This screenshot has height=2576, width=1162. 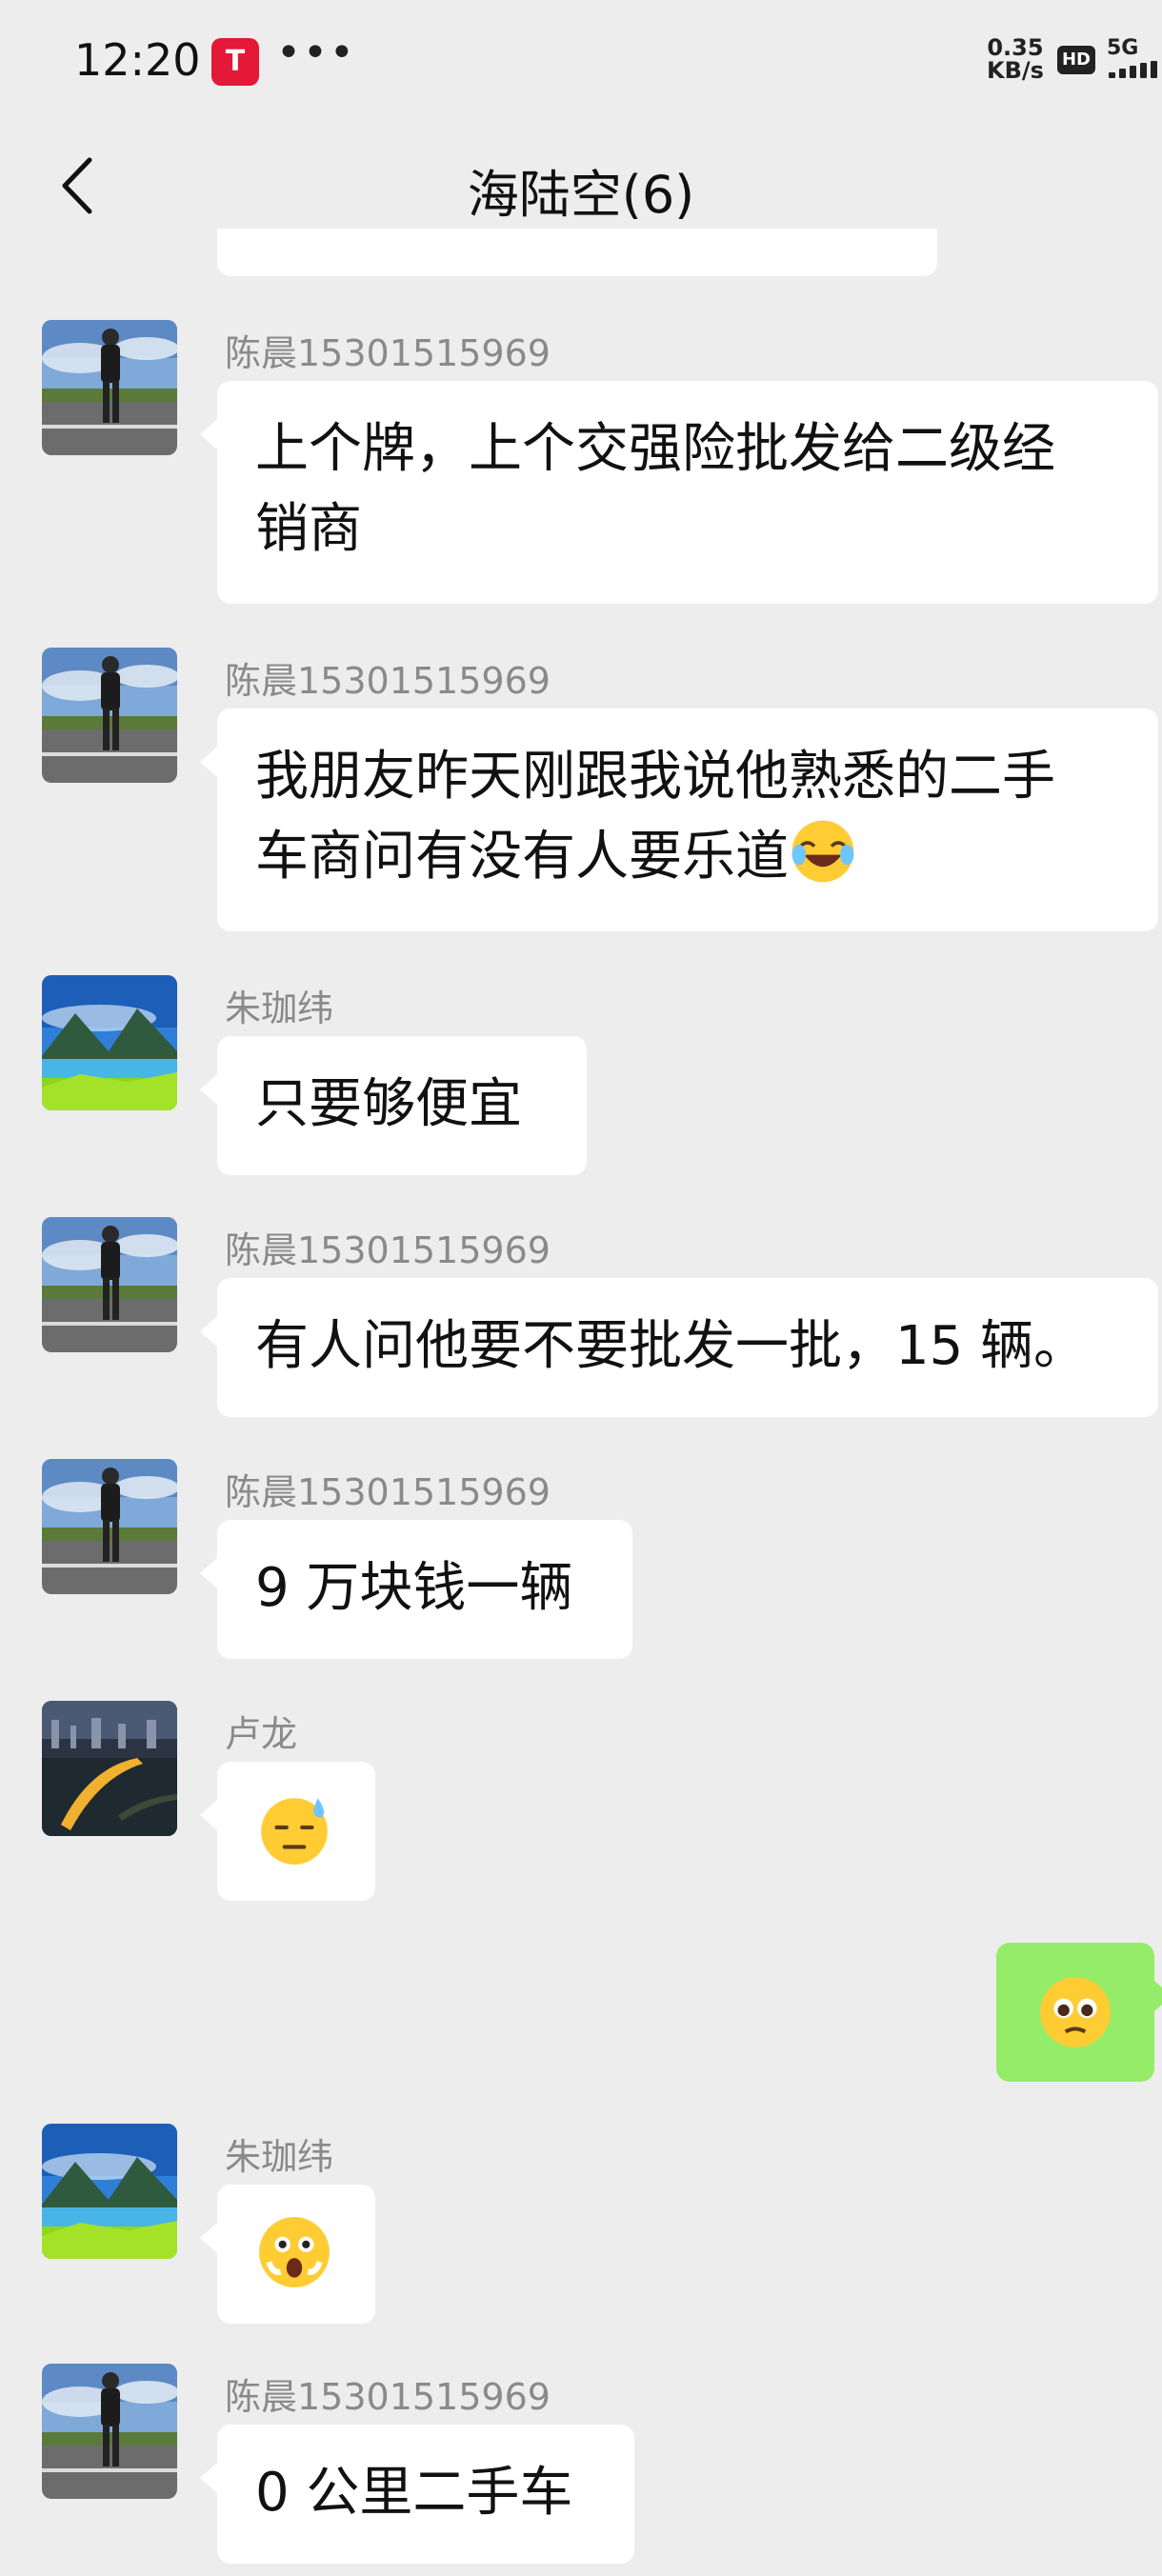 I want to click on sweat-face-emoji-icon, so click(x=294, y=1829).